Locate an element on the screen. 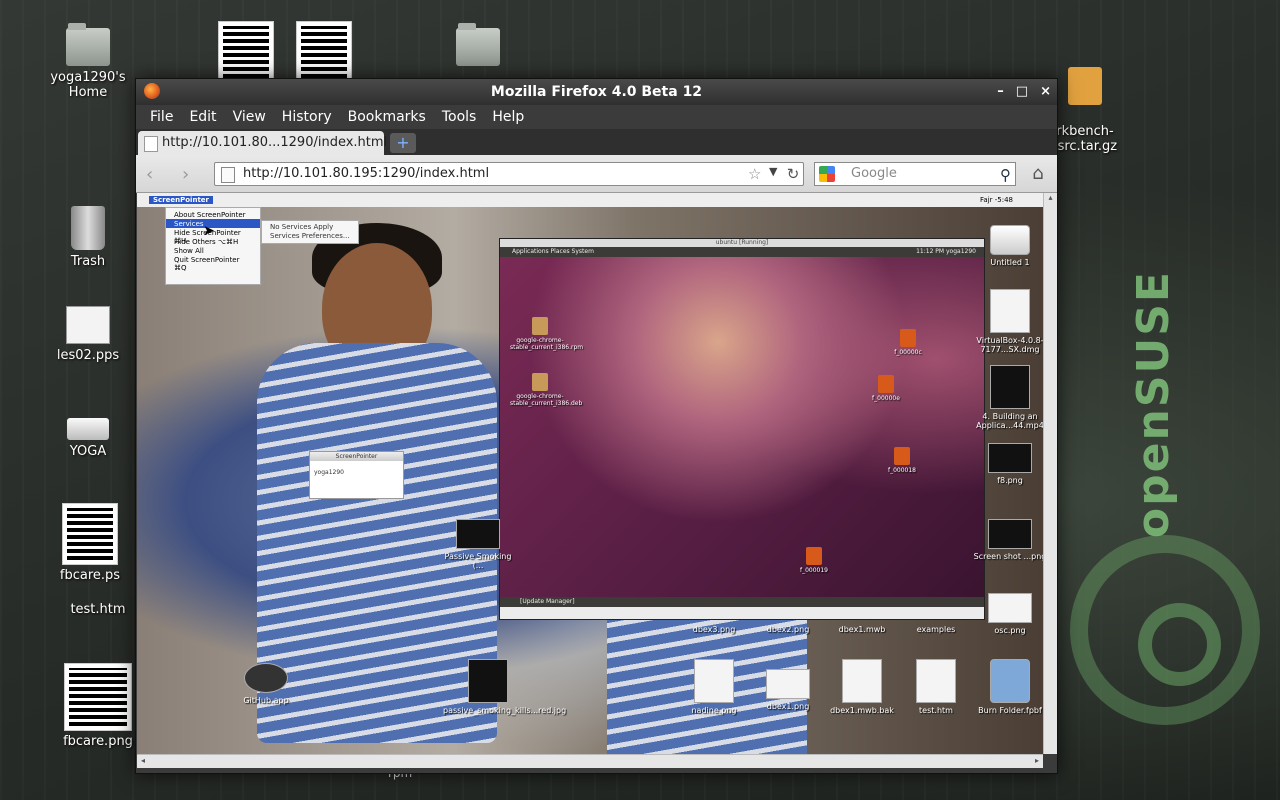  vertical-scrollbar: ▴ is located at coordinates (1050, 473).